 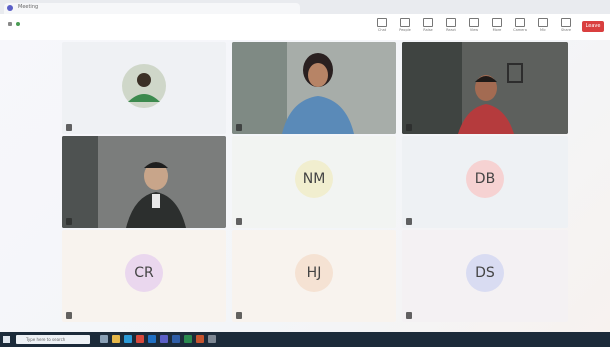 I want to click on raise-hand-button: Raise, so click(x=428, y=26).